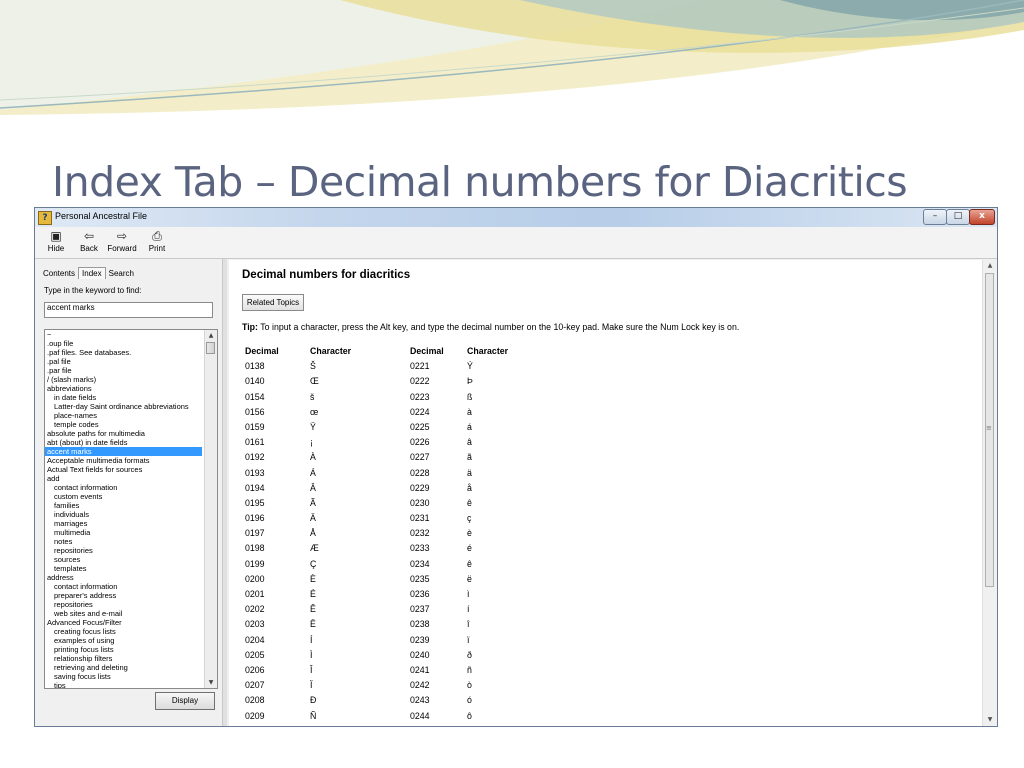 Image resolution: width=1024 pixels, height=768 pixels. Describe the element at coordinates (123, 343) in the screenshot. I see `keyword-item: .oup file` at that location.